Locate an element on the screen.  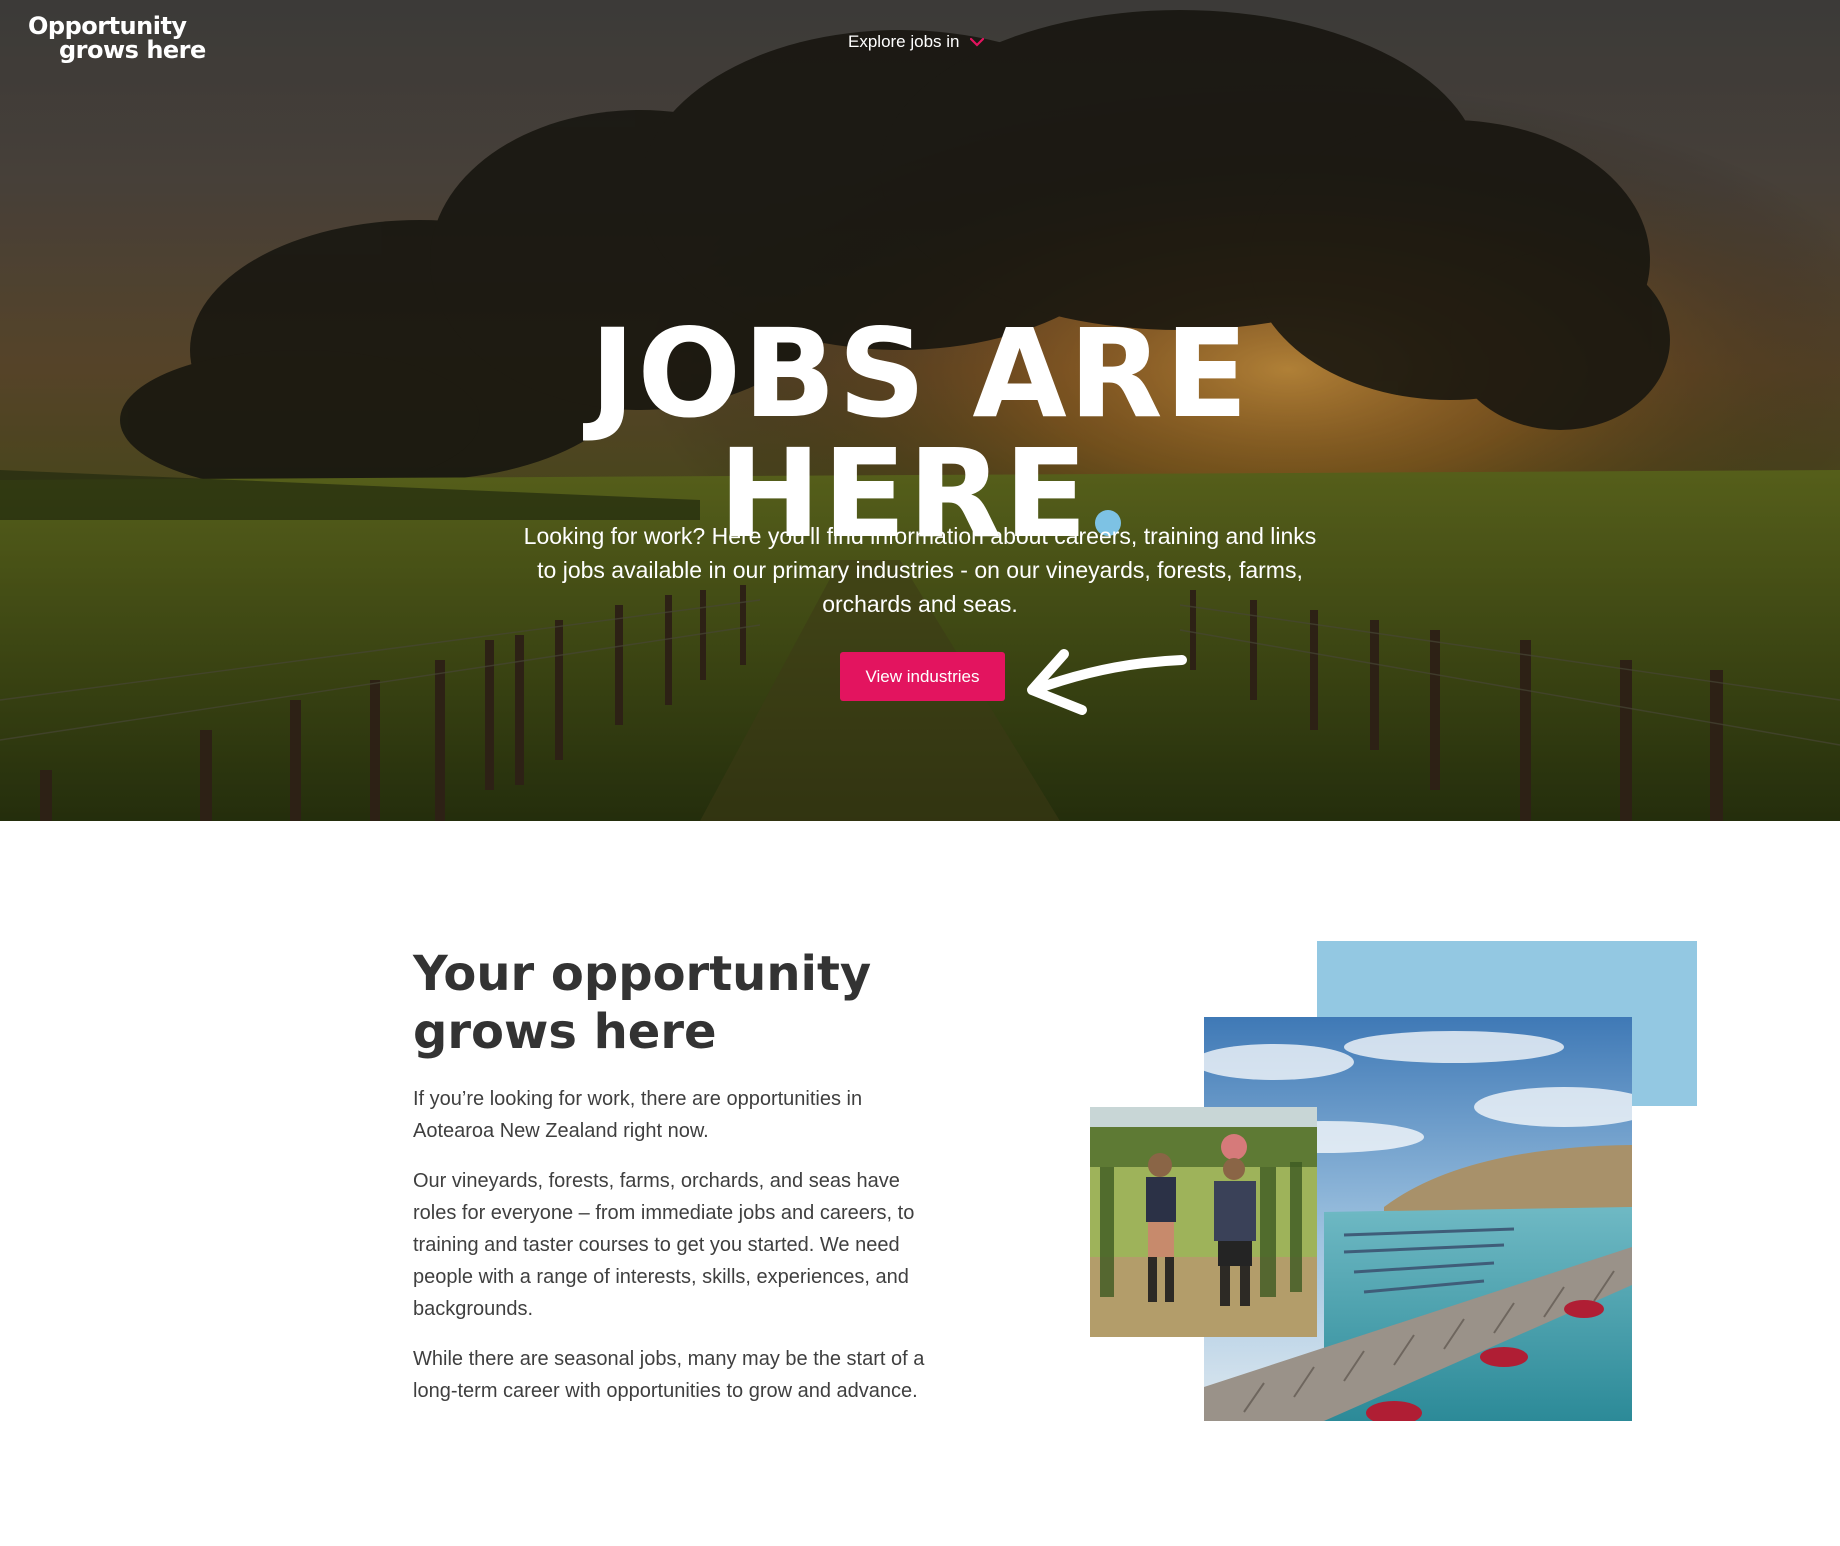
image-collage is located at coordinates (1394, 1181).